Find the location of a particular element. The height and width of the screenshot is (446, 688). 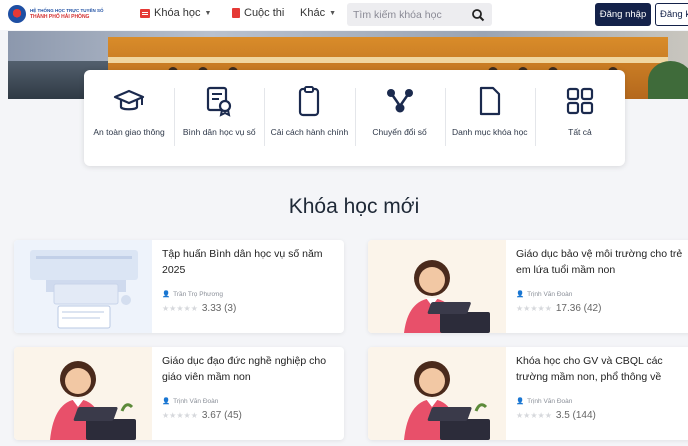

rating-value: 3.33 (3) is located at coordinates (219, 308).